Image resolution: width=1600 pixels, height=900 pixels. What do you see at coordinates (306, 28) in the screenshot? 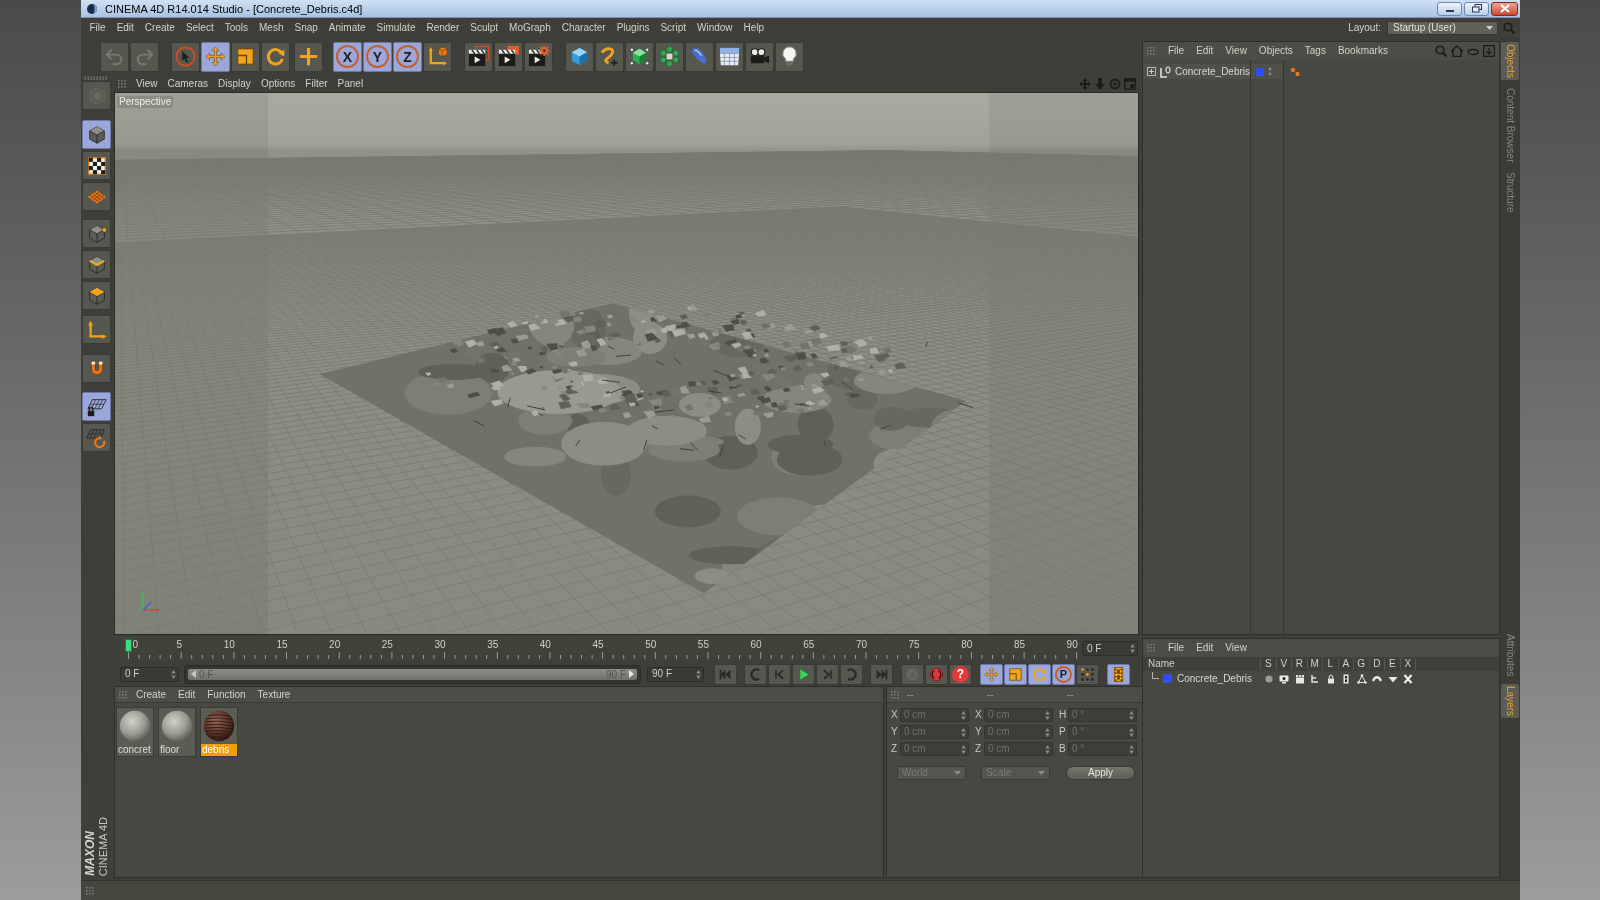
I see `menu-item: Snap` at bounding box center [306, 28].